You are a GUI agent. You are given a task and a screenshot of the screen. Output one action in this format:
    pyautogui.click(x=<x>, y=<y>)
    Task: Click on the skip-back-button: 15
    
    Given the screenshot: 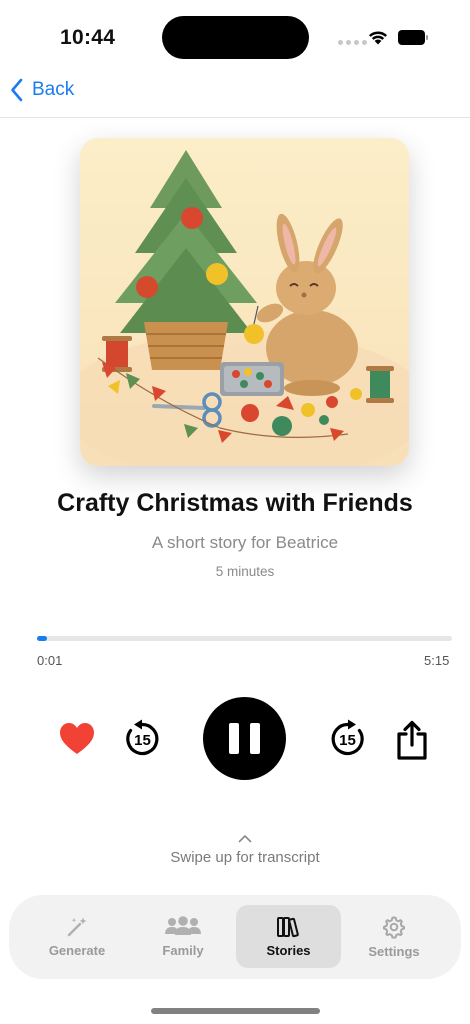 What is the action you would take?
    pyautogui.click(x=142, y=739)
    